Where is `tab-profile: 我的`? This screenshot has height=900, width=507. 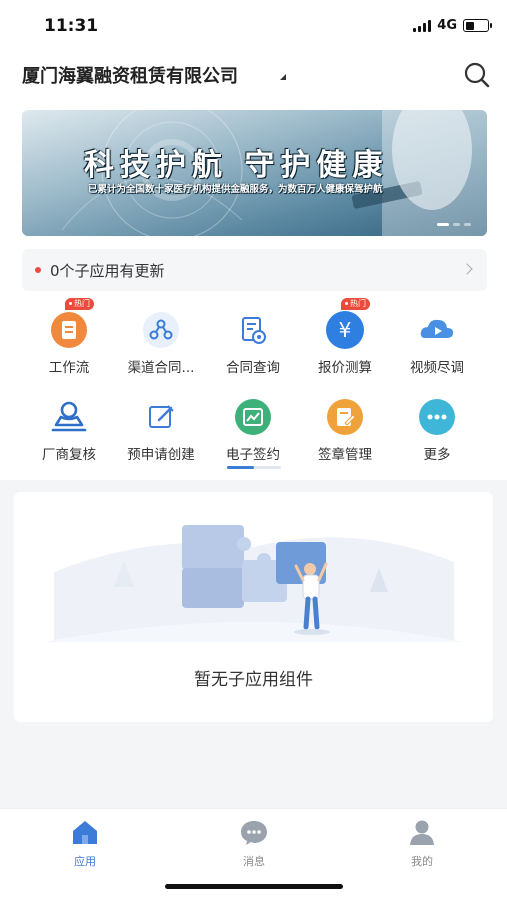
tab-profile: 我的 is located at coordinates (422, 843).